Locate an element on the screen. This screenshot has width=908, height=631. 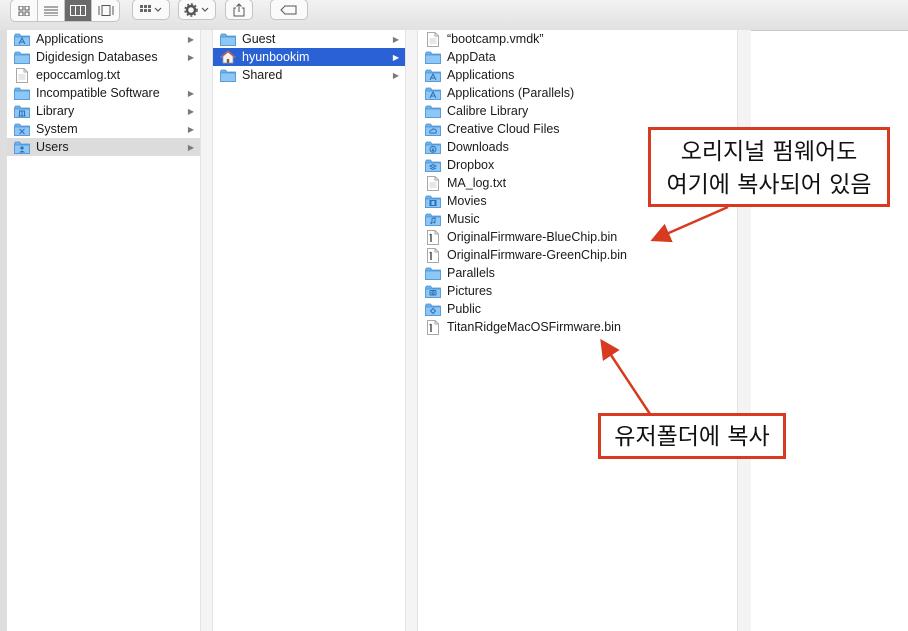
finder-item-row: Applications ▶ is located at coordinates (103, 39).